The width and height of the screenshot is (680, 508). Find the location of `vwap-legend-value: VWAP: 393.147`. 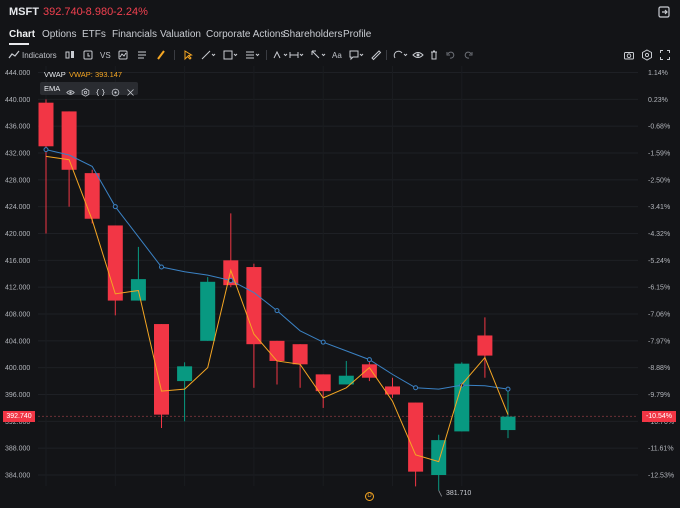

vwap-legend-value: VWAP: 393.147 is located at coordinates (96, 74).